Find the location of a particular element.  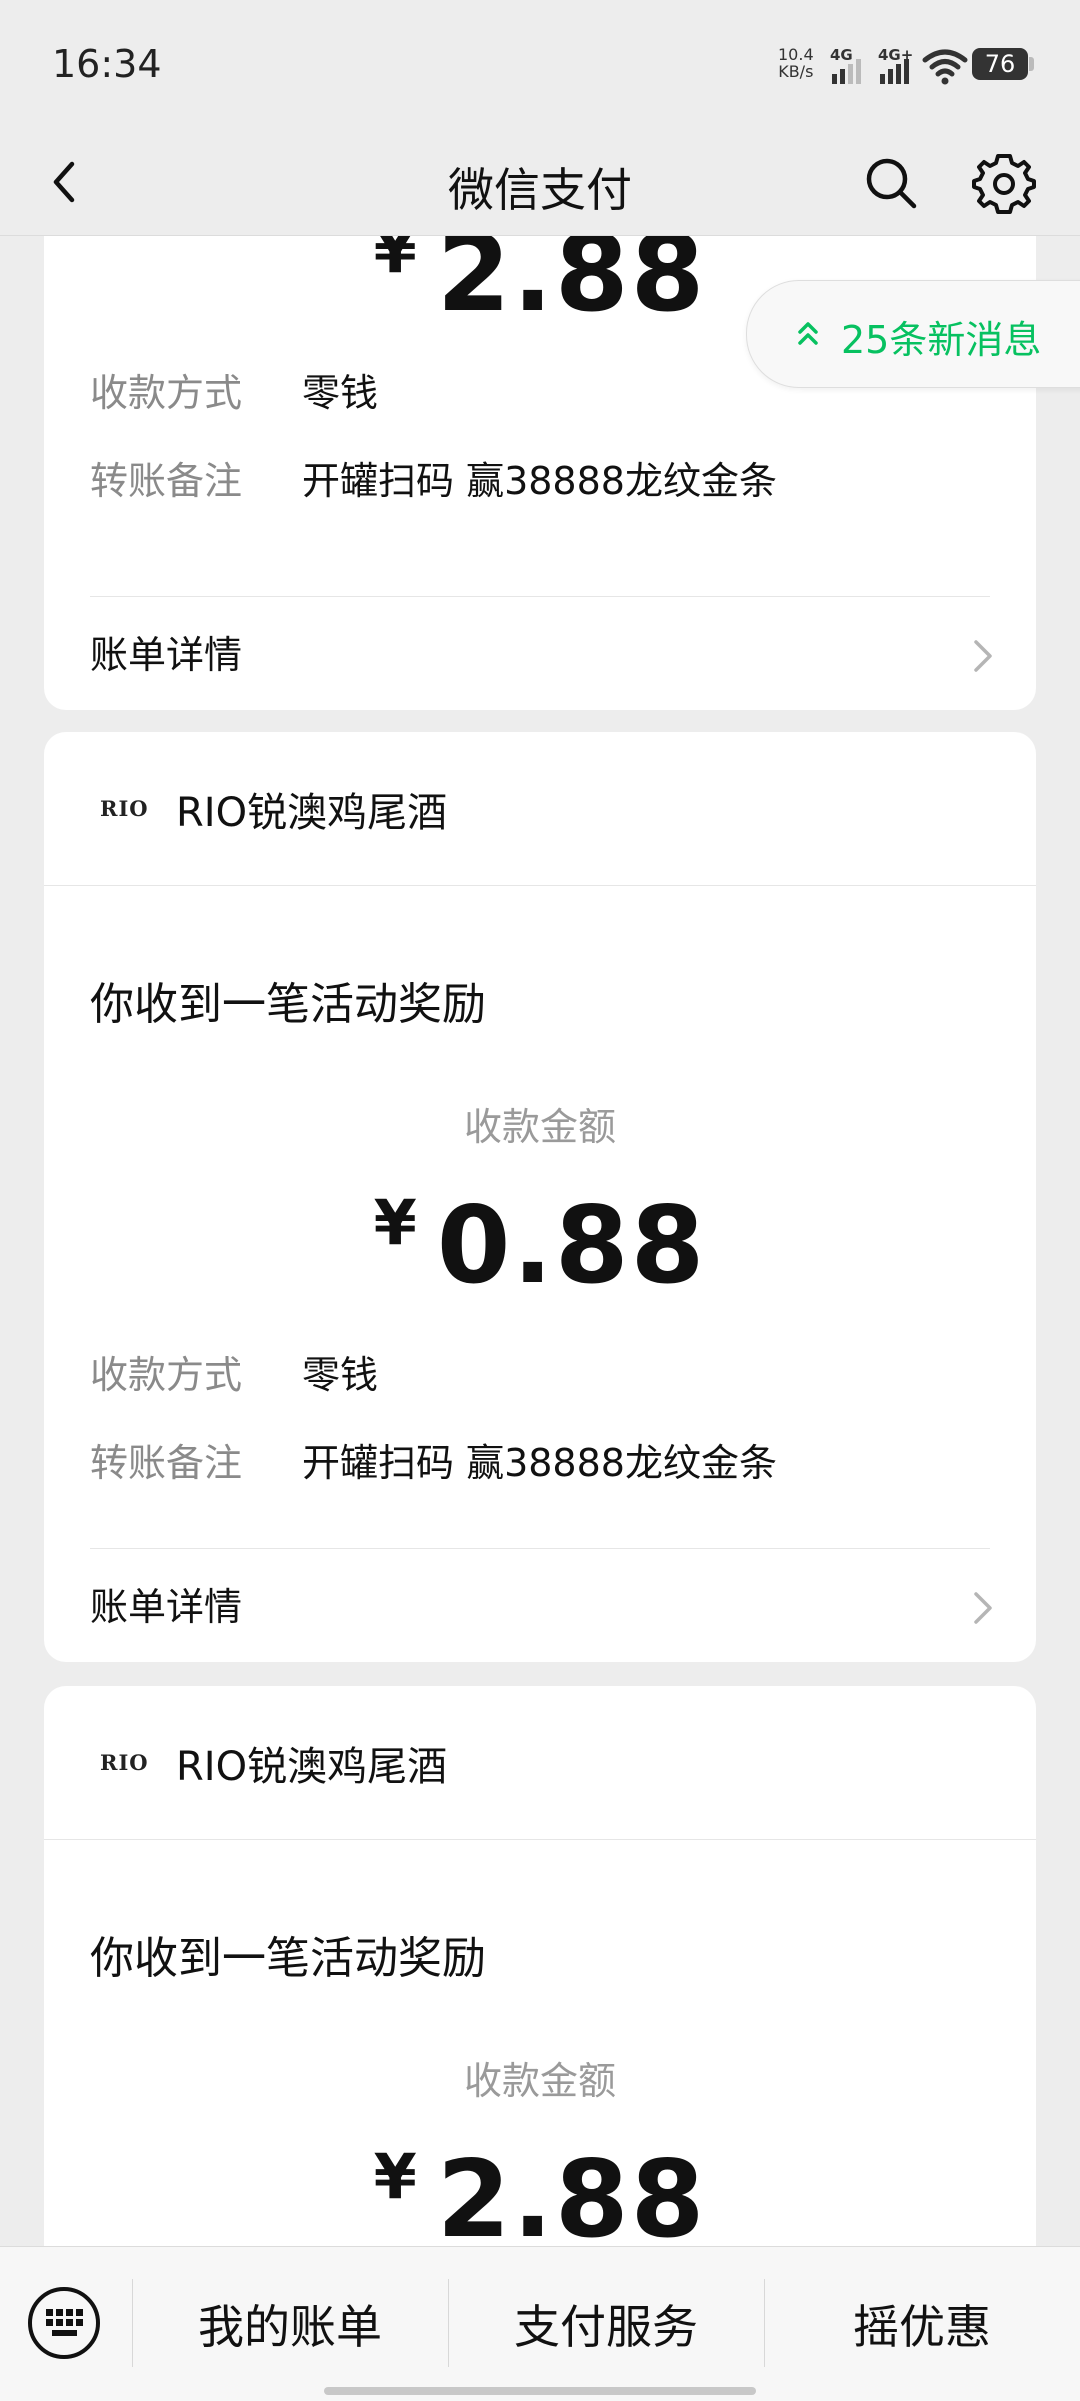

new-messages-button: 25条新消息 is located at coordinates (913, 334).